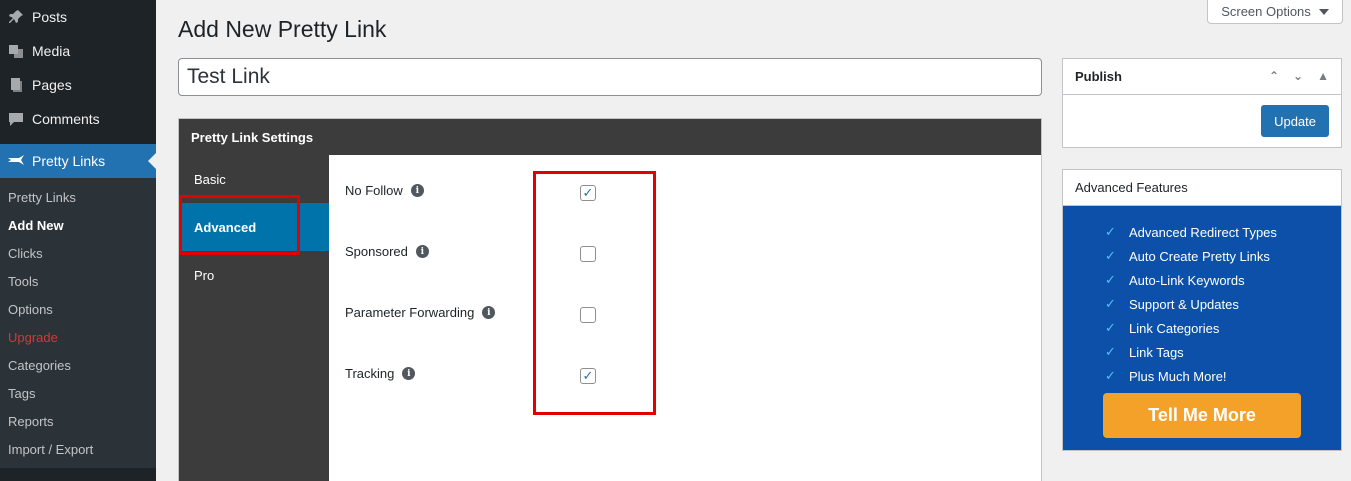 This screenshot has height=481, width=1351. Describe the element at coordinates (78, 394) in the screenshot. I see `submenu-tags: Tags` at that location.